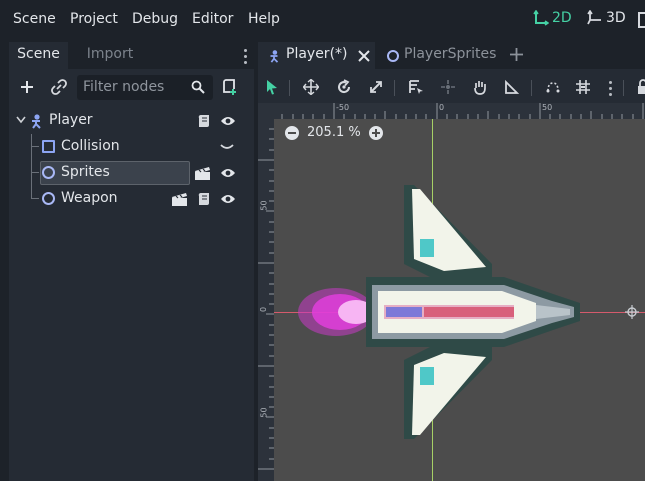 The image size is (645, 481). I want to click on canvas-toolbar, so click(451, 87).